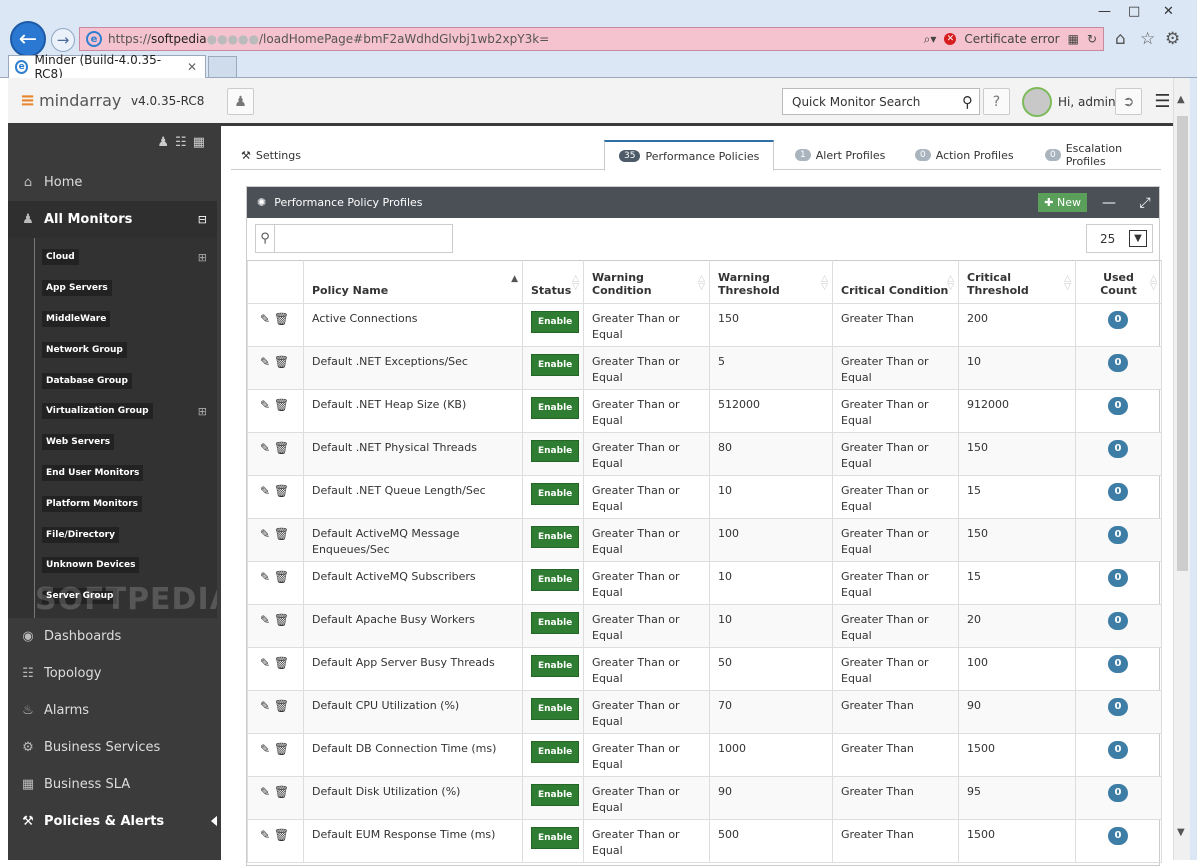 Image resolution: width=1197 pixels, height=866 pixels. What do you see at coordinates (112, 636) in the screenshot?
I see `sidebar-item-dashboards: ◉ Dashboards` at bounding box center [112, 636].